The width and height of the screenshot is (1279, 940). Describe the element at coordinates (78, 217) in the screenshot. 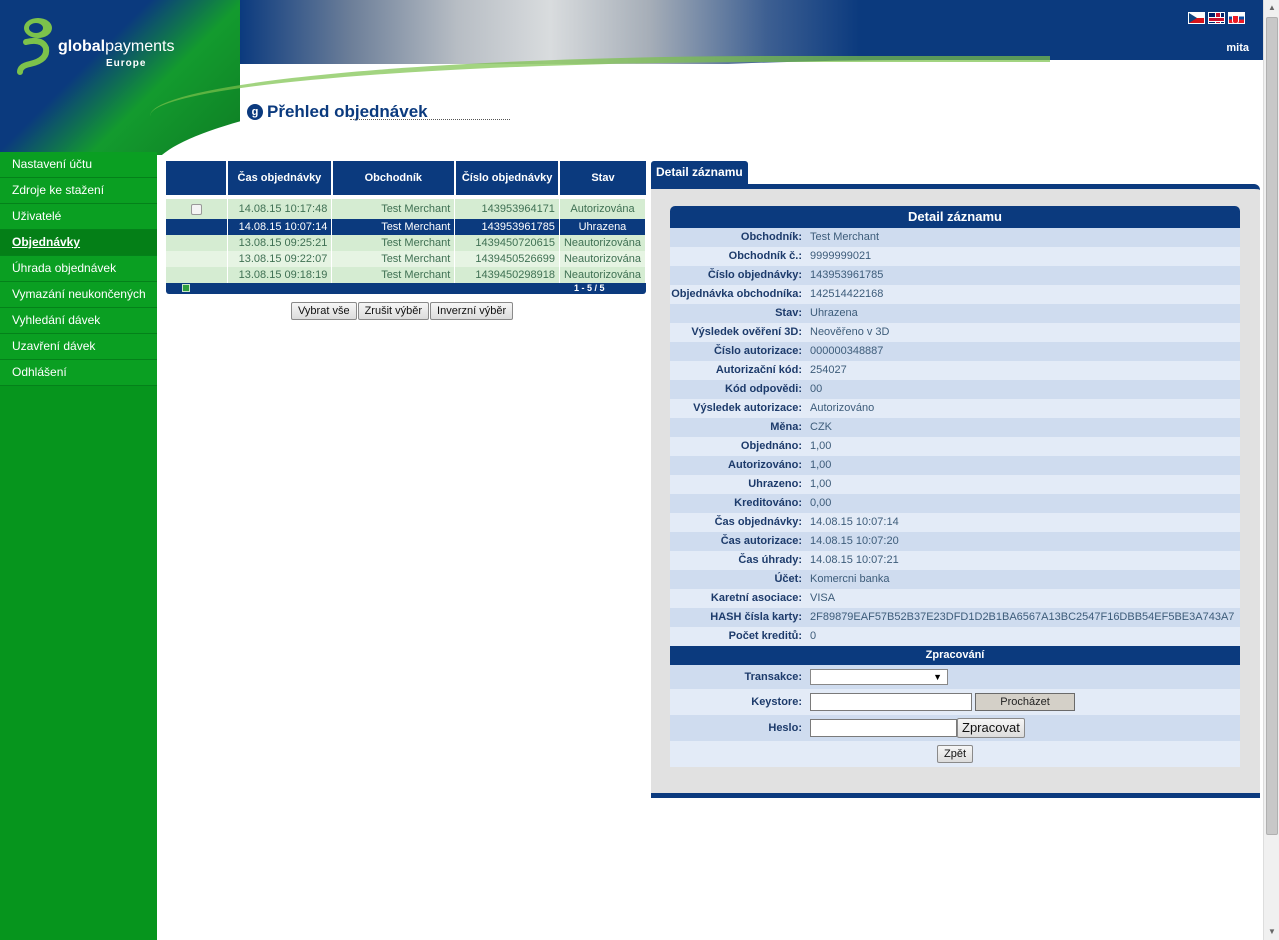

I see `sidebar-item-users: Uživatelé` at that location.